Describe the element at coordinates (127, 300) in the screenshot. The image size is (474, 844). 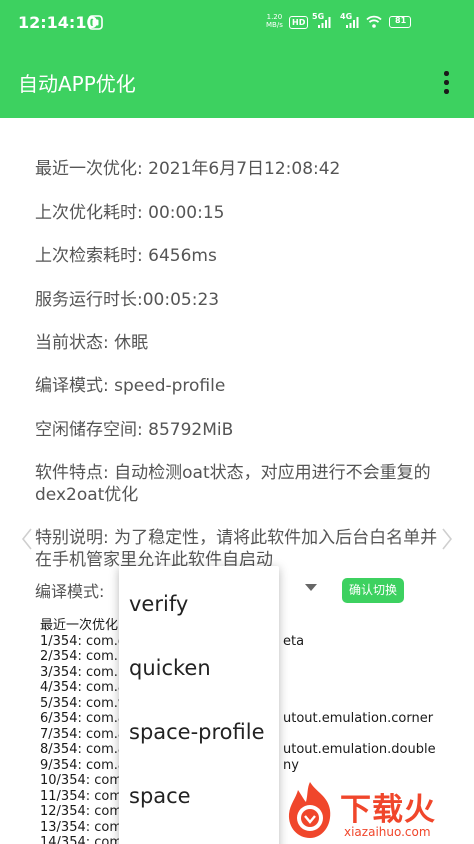
I see `service-uptime: 服务运行时长:00:05:23` at that location.